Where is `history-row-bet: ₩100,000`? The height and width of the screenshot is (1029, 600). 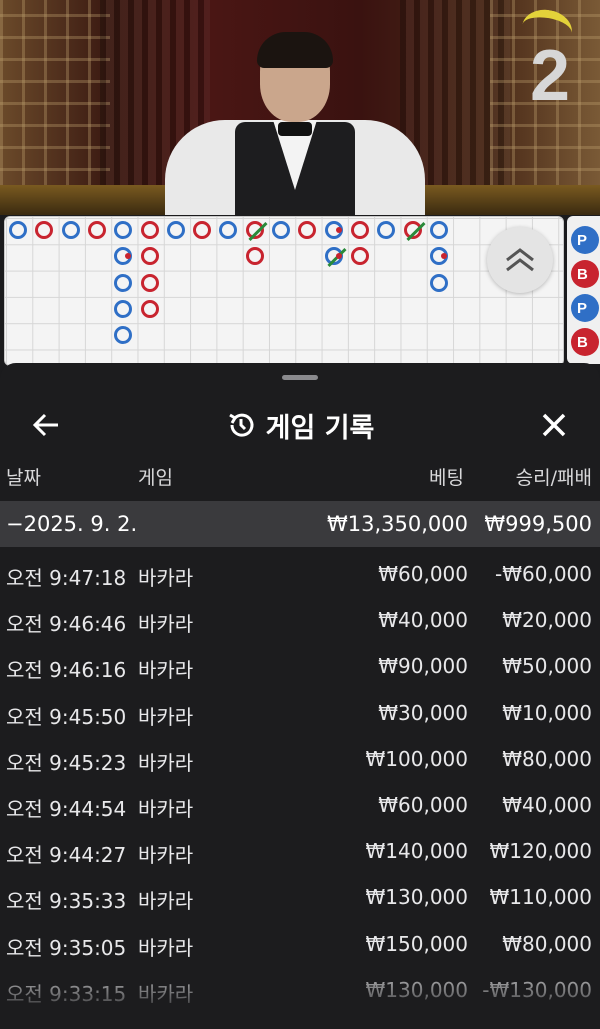 history-row-bet: ₩100,000 is located at coordinates (416, 758).